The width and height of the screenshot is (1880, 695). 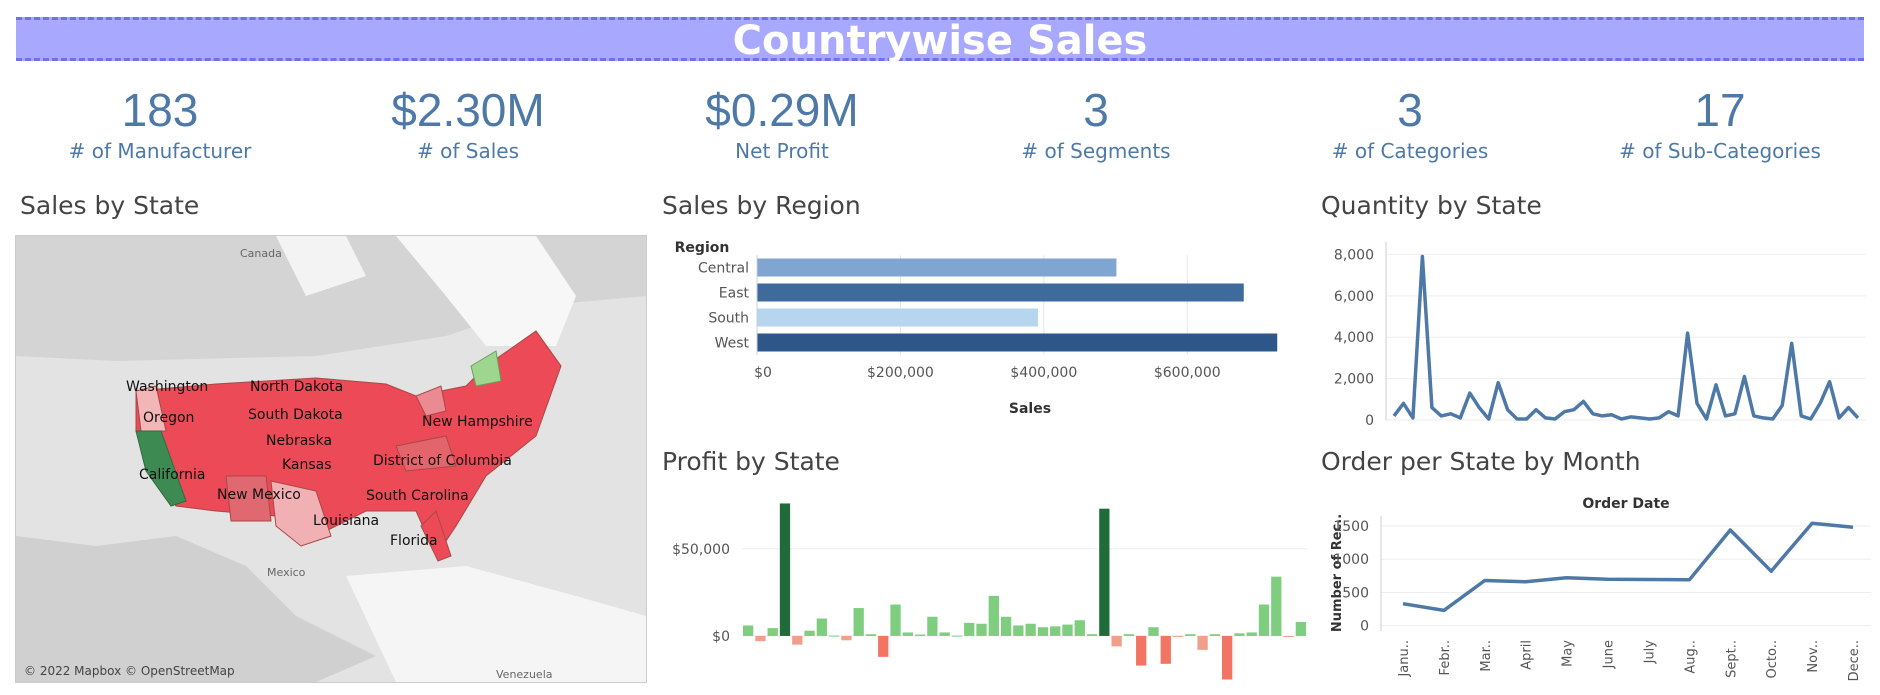 What do you see at coordinates (900, 373) in the screenshot?
I see `region-x-tick-label: $200,000` at bounding box center [900, 373].